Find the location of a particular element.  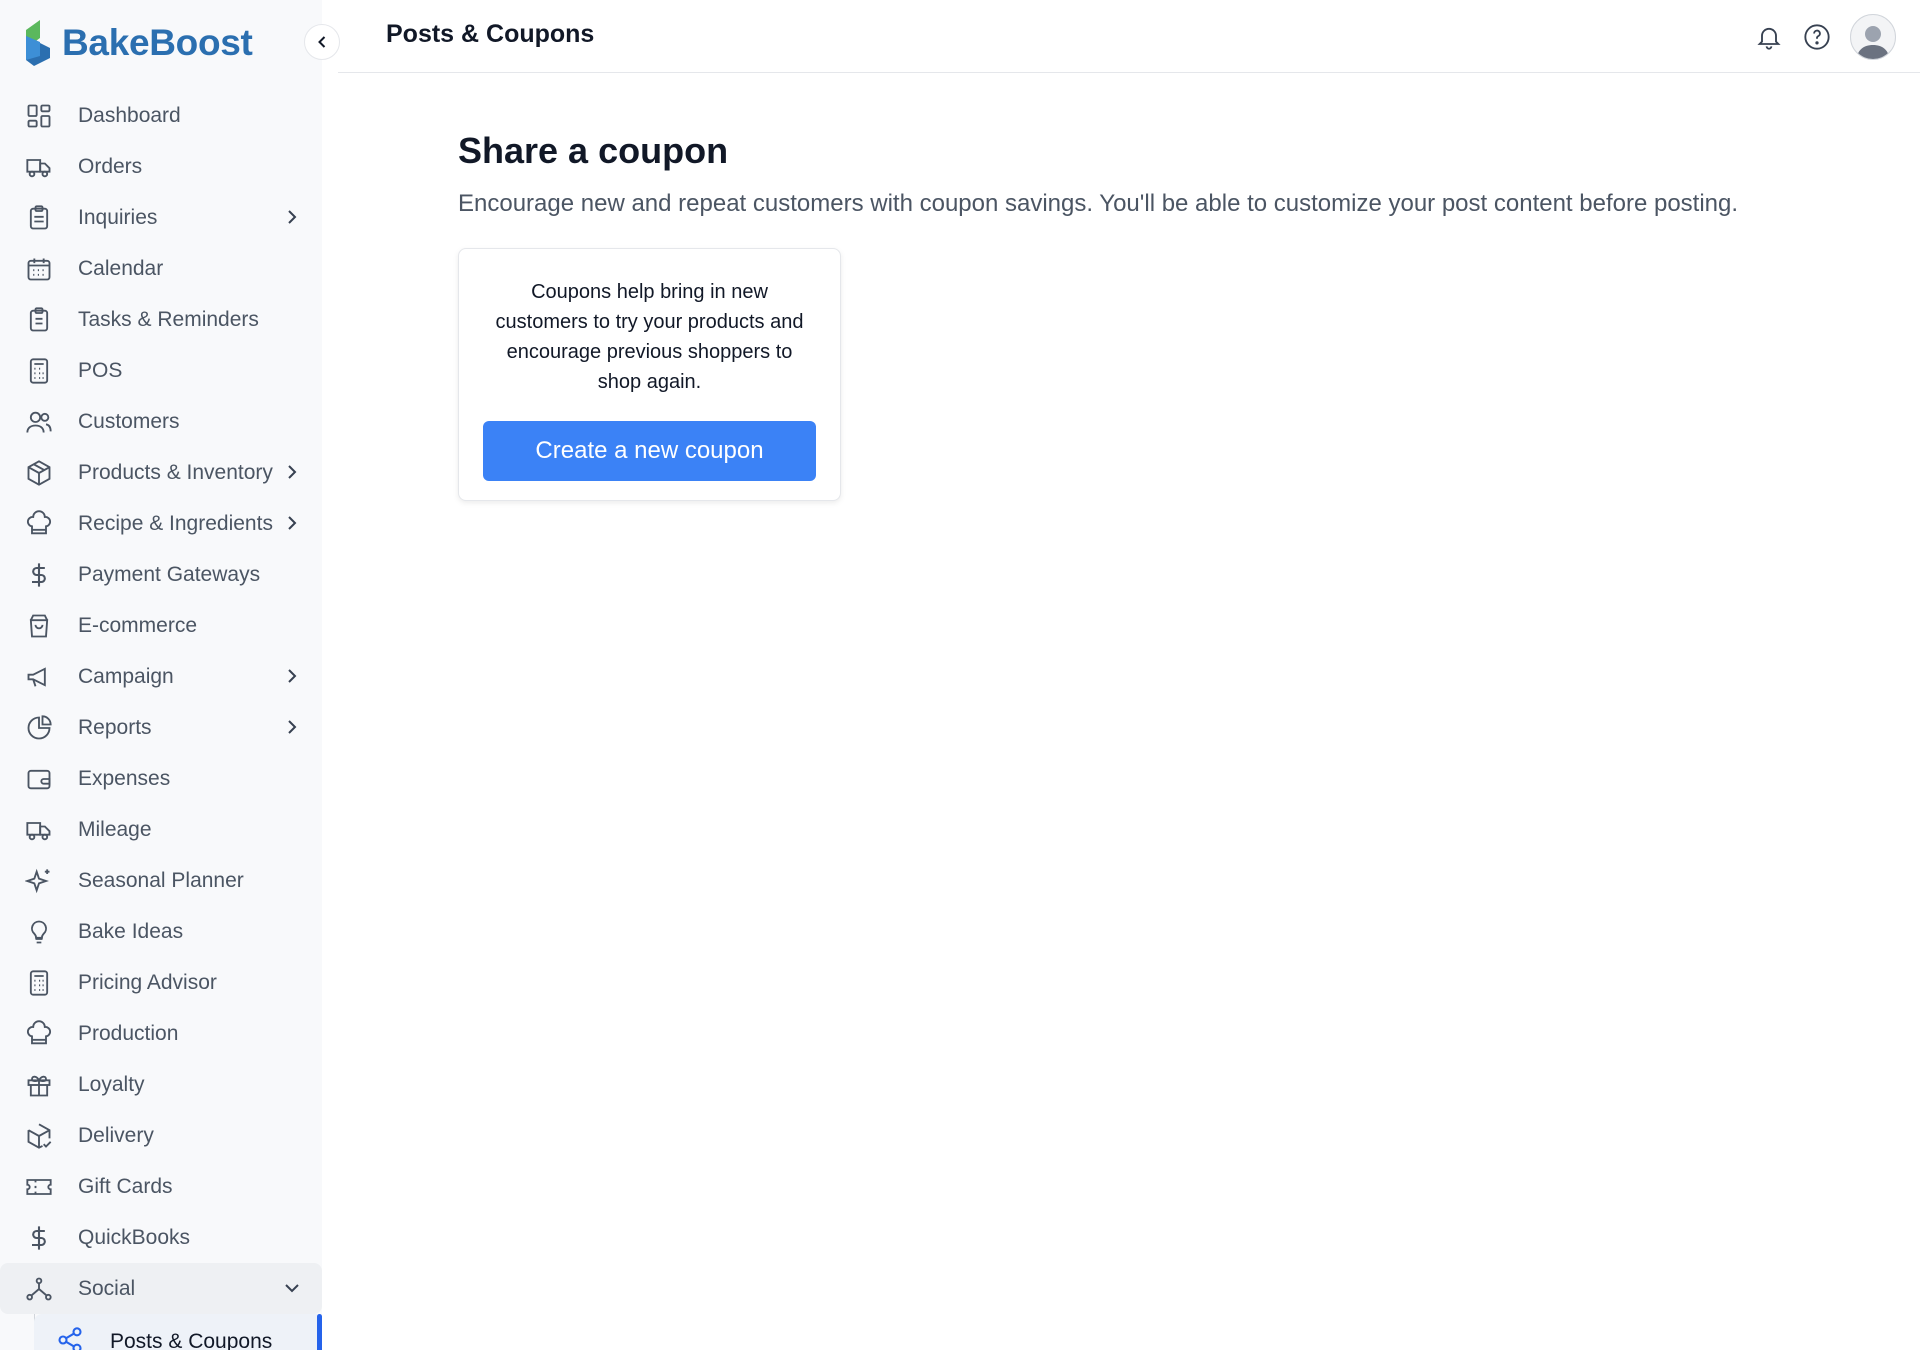

pie-chart-icon is located at coordinates (39, 728).